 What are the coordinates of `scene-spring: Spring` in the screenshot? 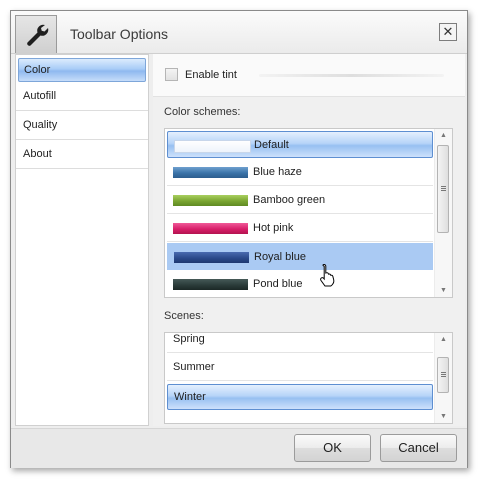 It's located at (300, 343).